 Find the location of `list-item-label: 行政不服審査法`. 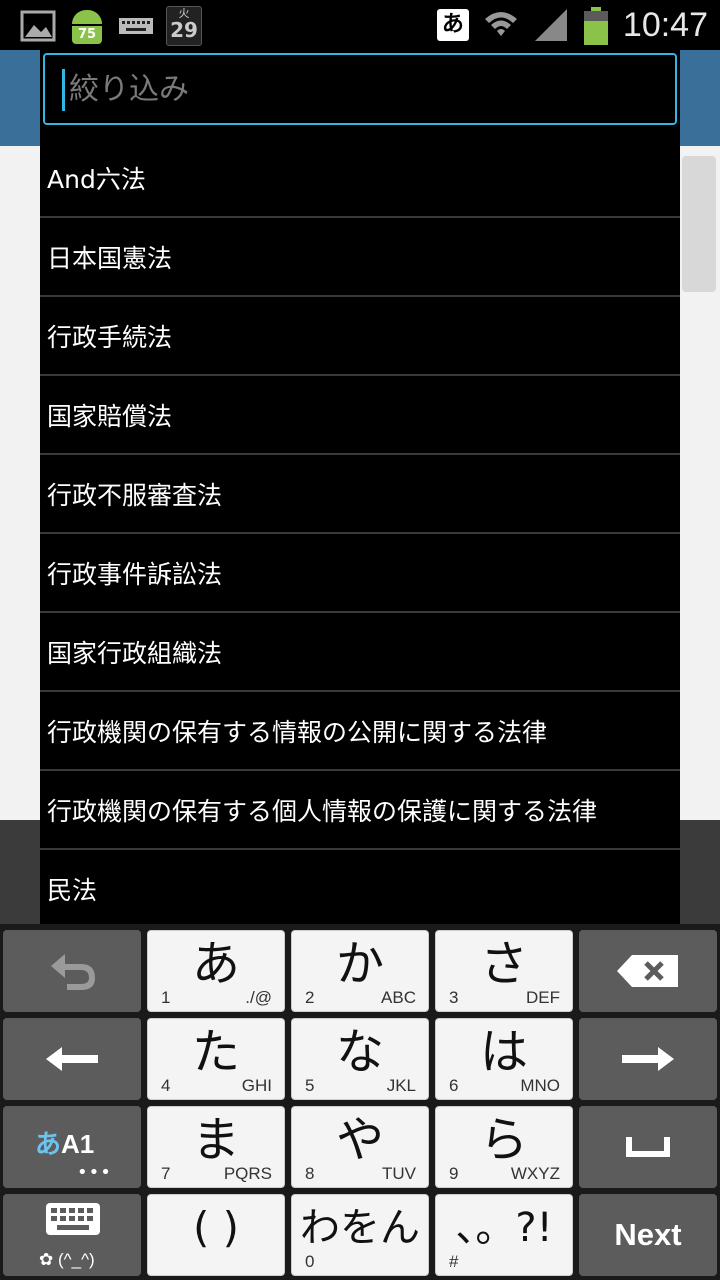

list-item-label: 行政不服審査法 is located at coordinates (135, 495).